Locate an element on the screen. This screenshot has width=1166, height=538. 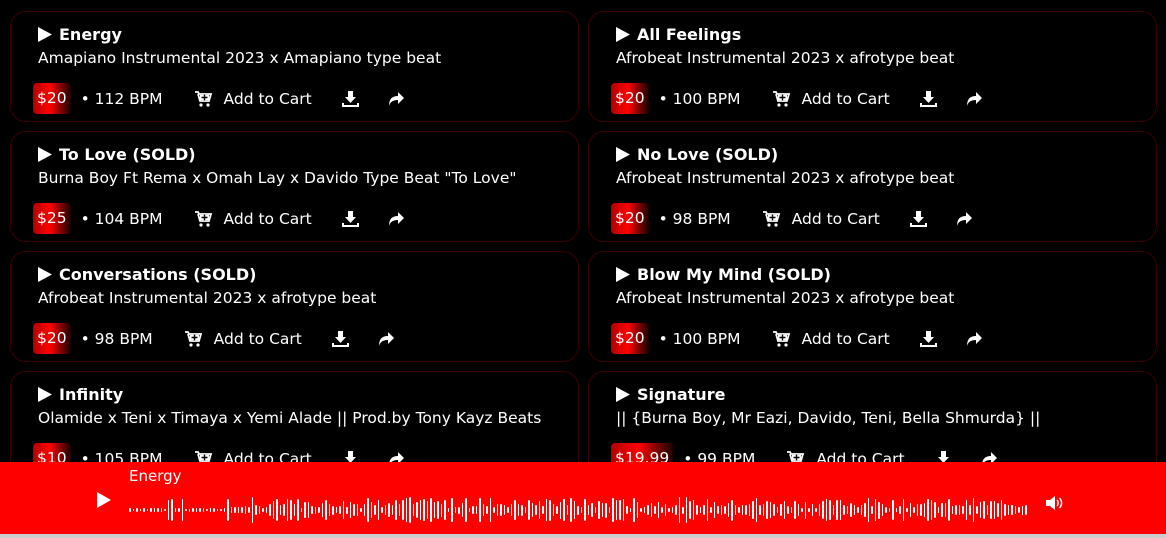
beat-title: Signature is located at coordinates (681, 394).